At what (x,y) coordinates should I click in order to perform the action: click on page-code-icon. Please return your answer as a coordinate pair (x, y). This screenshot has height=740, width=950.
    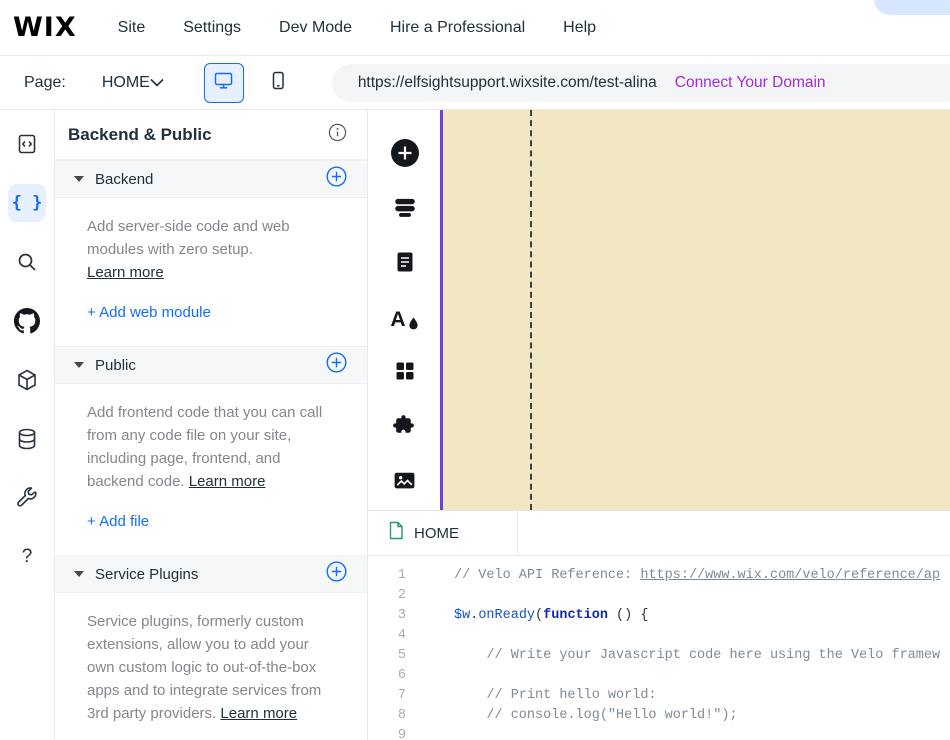
    Looking at the image, I should click on (27, 144).